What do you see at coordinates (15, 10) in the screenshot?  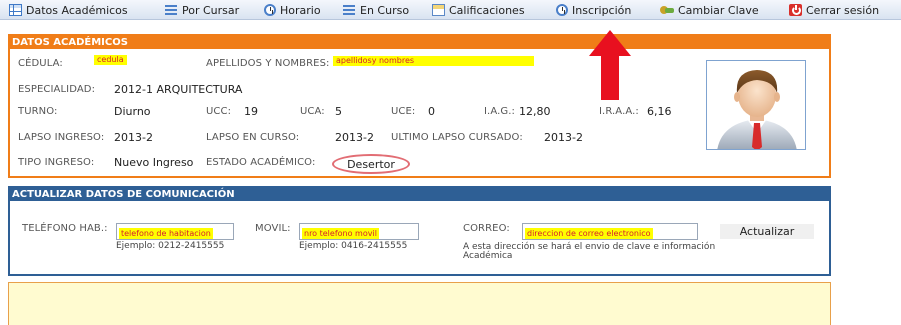 I see `table-icon` at bounding box center [15, 10].